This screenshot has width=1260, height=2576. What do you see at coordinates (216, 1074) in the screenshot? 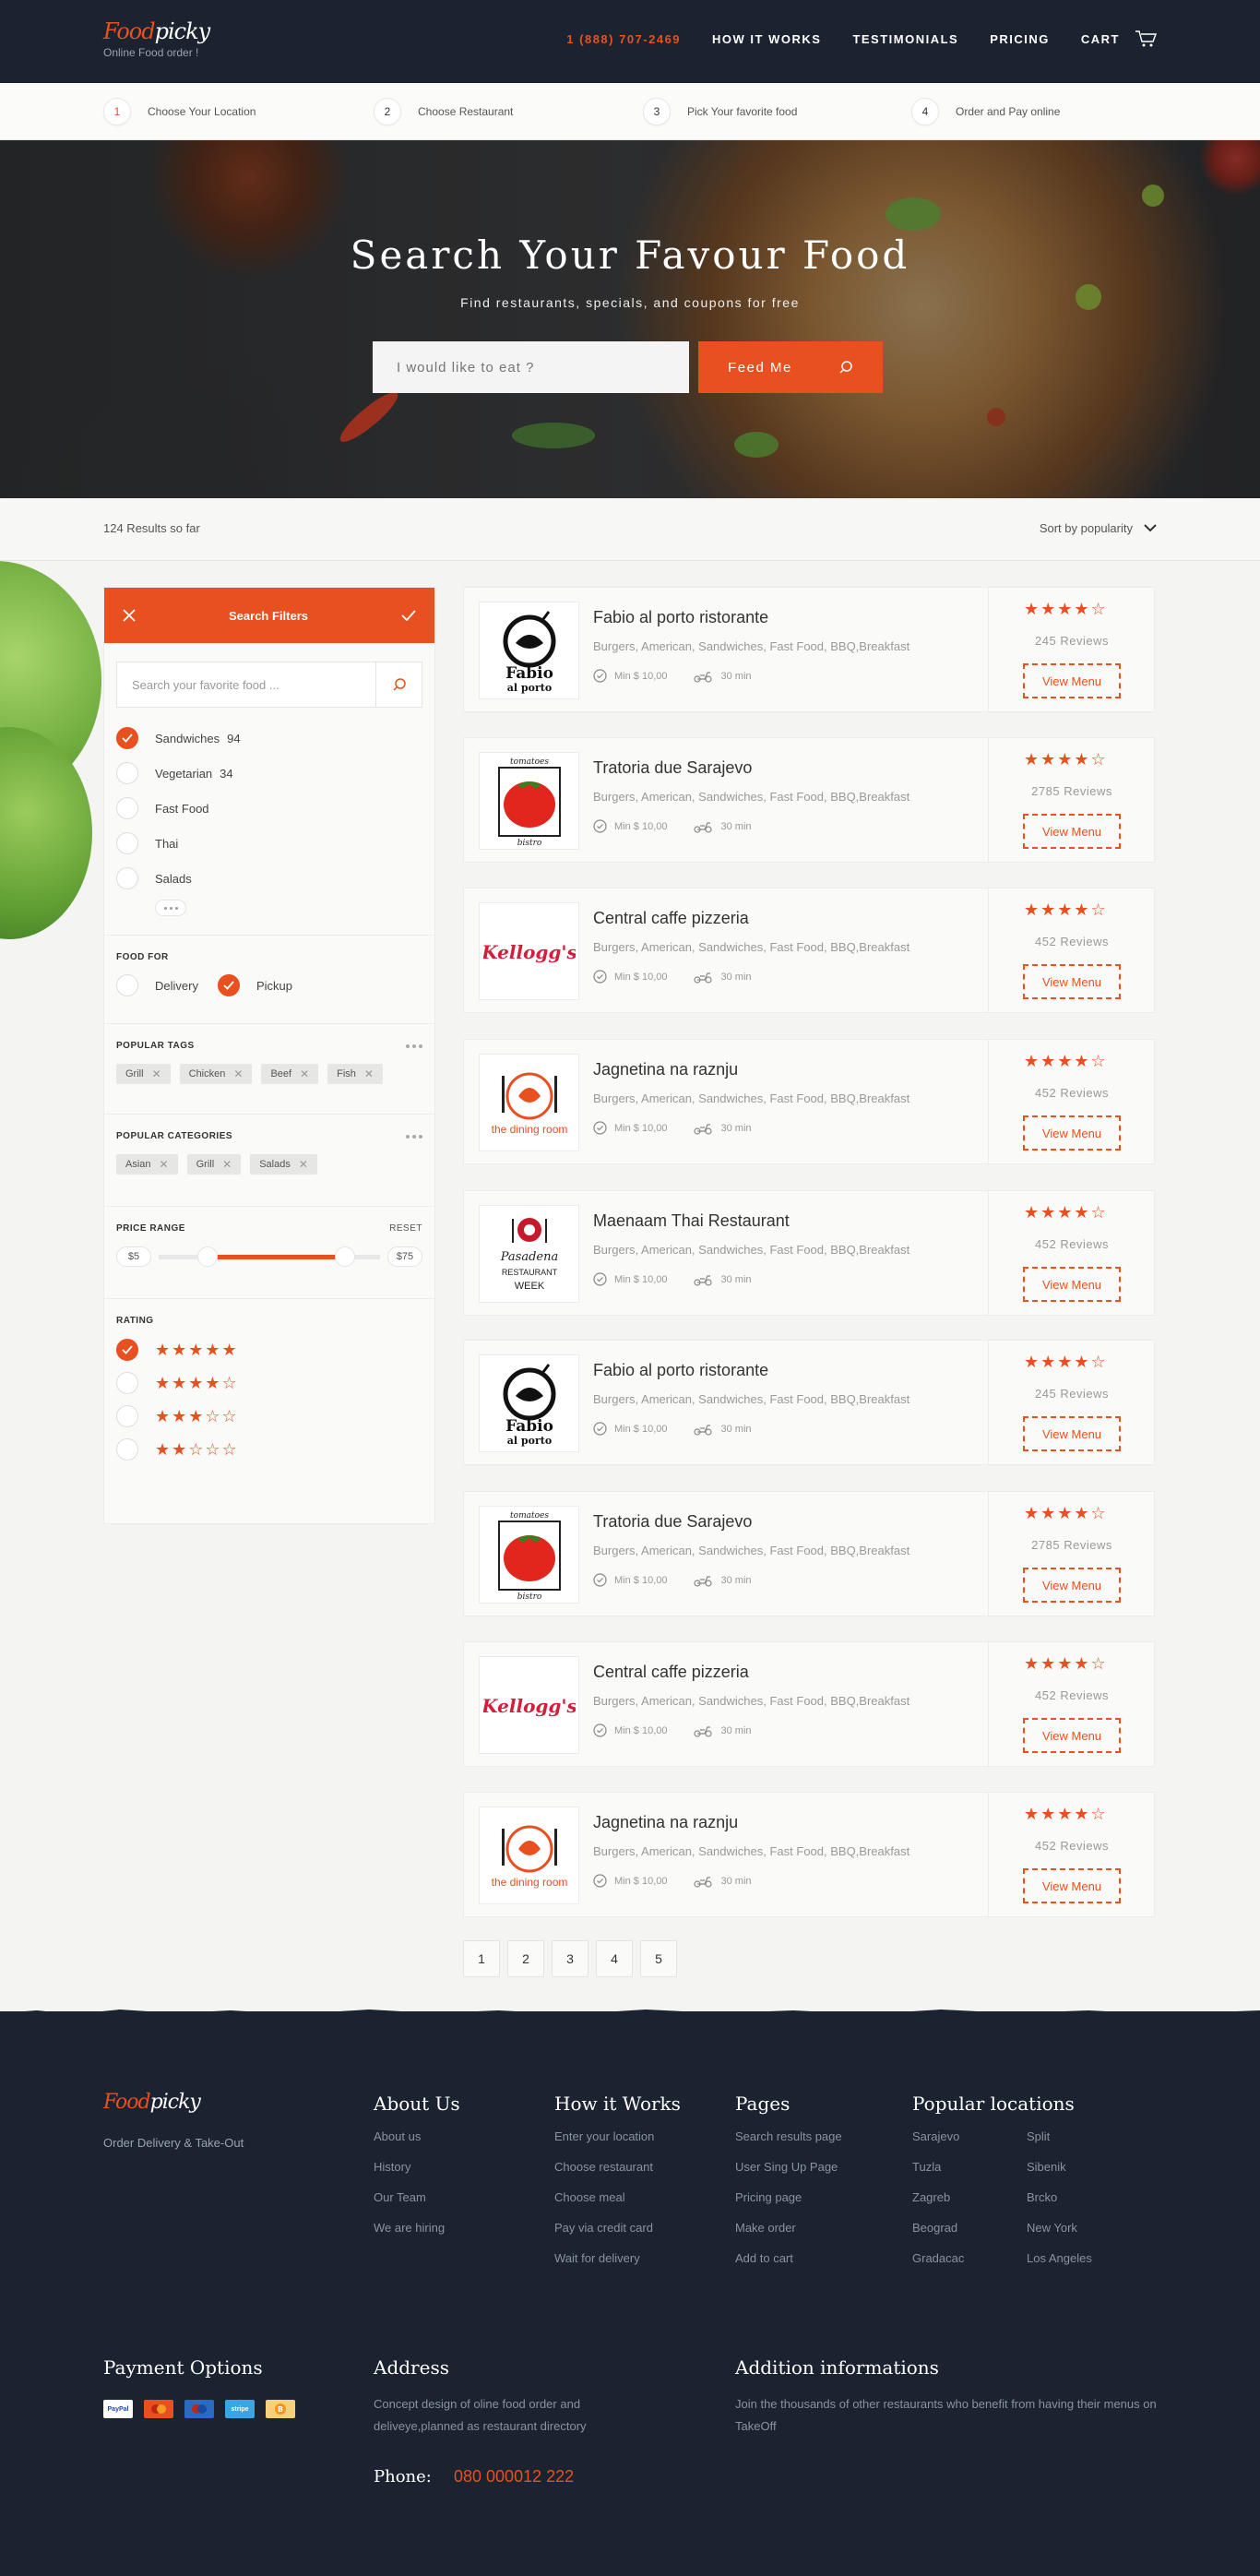
I see `tag-chicken: Chicken ✕` at bounding box center [216, 1074].